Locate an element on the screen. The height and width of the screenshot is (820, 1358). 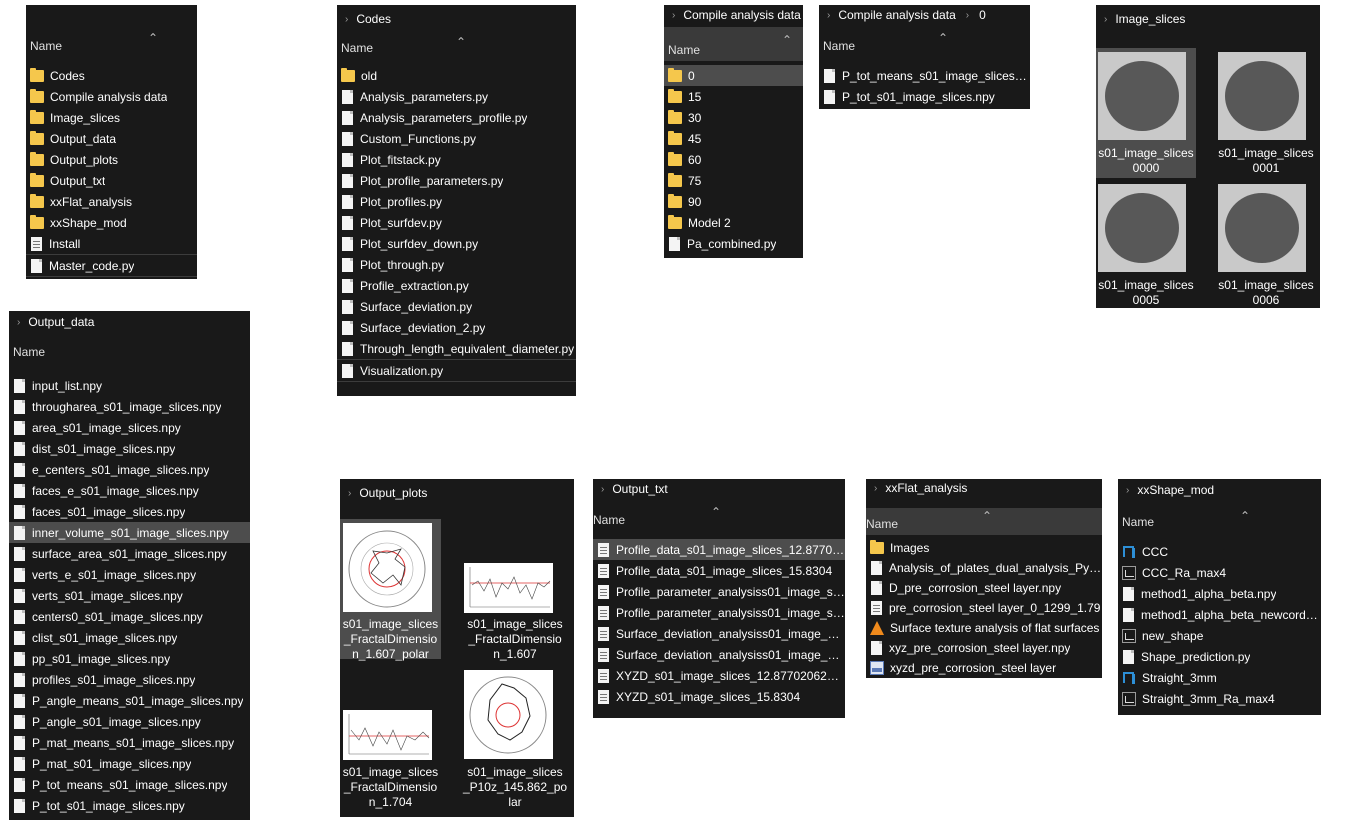
list-item: verts_e_s01_image_slices.npy is located at coordinates (129, 574).